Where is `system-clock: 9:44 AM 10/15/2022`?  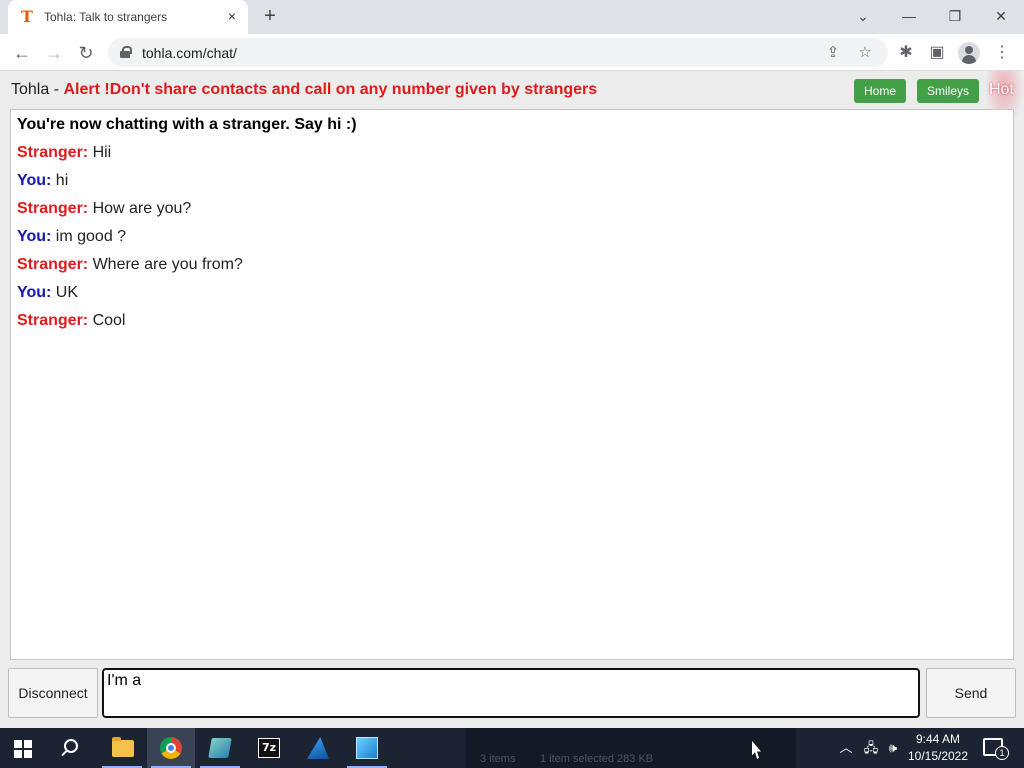 system-clock: 9:44 AM 10/15/2022 is located at coordinates (938, 748).